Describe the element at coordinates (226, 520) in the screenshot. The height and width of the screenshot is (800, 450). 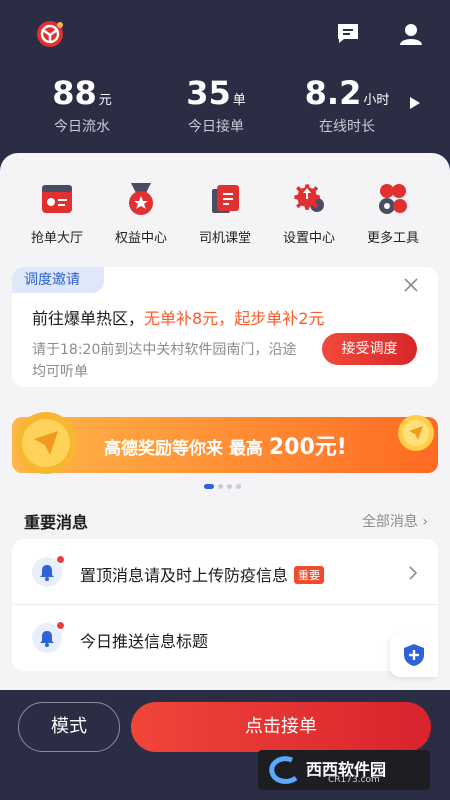
I see `messages-header: 重要消息 全部消息 ›` at that location.